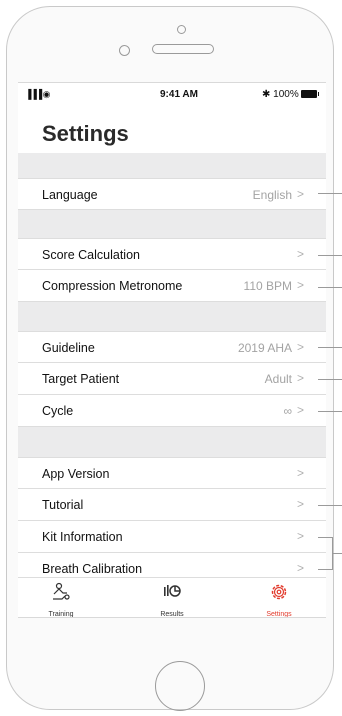  Describe the element at coordinates (61, 592) in the screenshot. I see `training-icon` at that location.